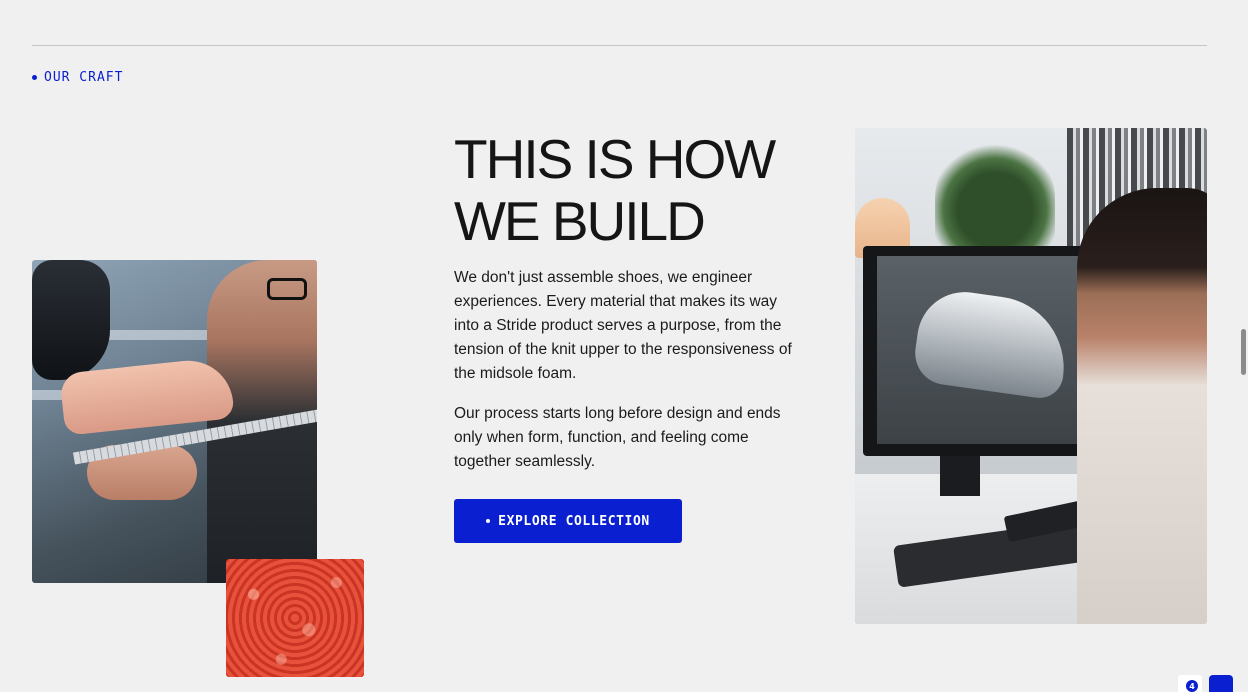 This screenshot has height=692, width=1248. What do you see at coordinates (174, 421) in the screenshot?
I see `craftsman-photo` at bounding box center [174, 421].